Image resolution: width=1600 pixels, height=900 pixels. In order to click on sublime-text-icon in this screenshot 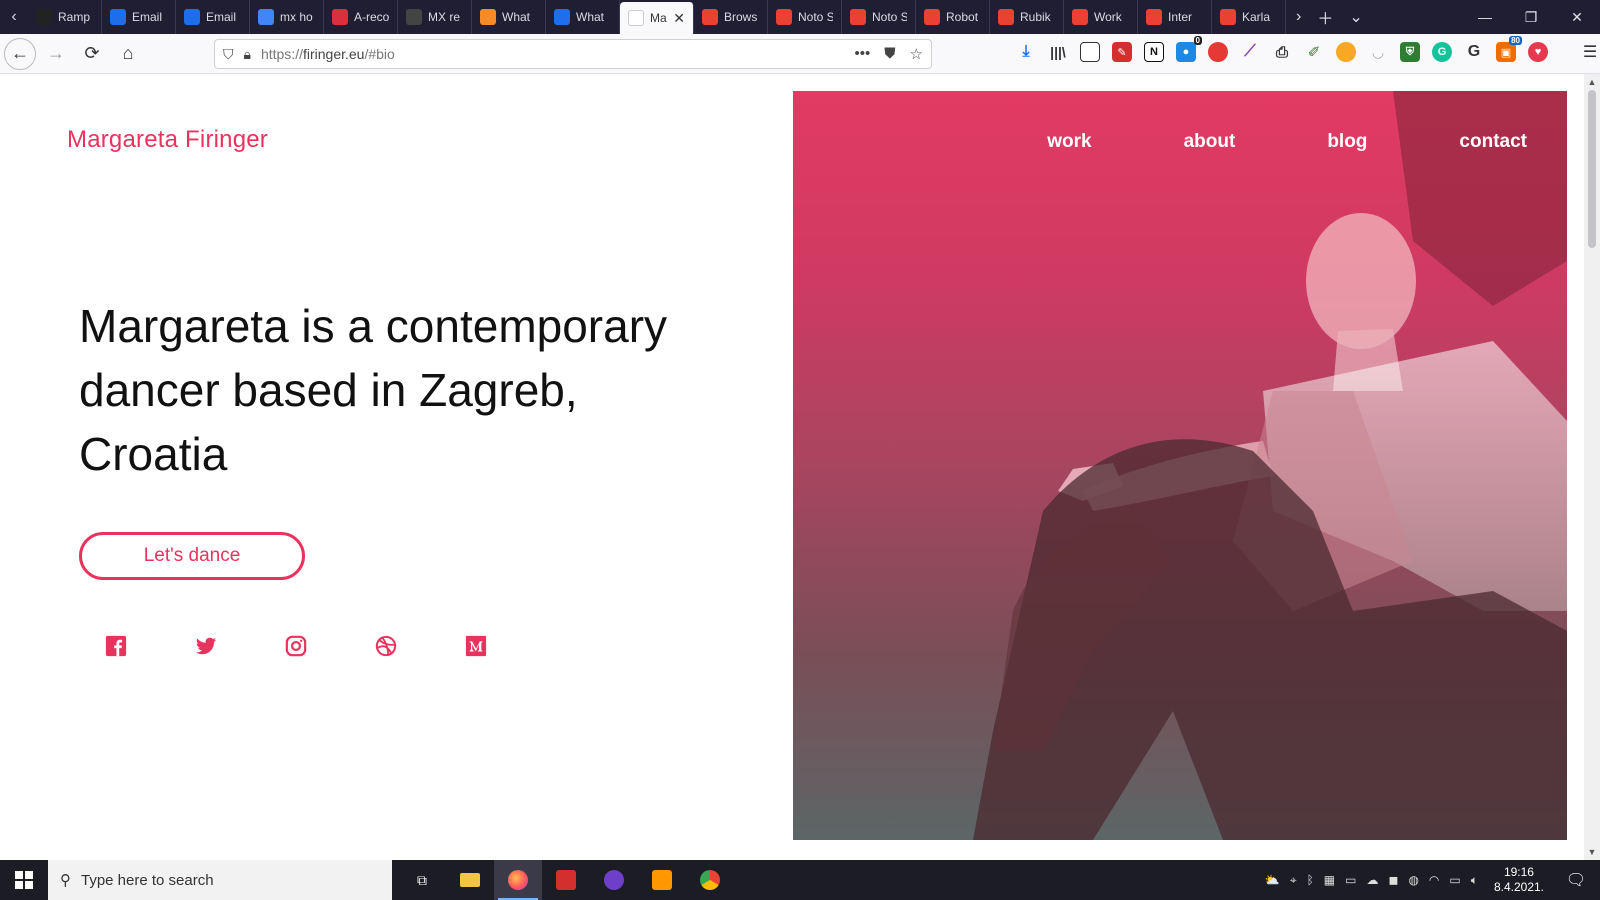, I will do `click(662, 880)`.